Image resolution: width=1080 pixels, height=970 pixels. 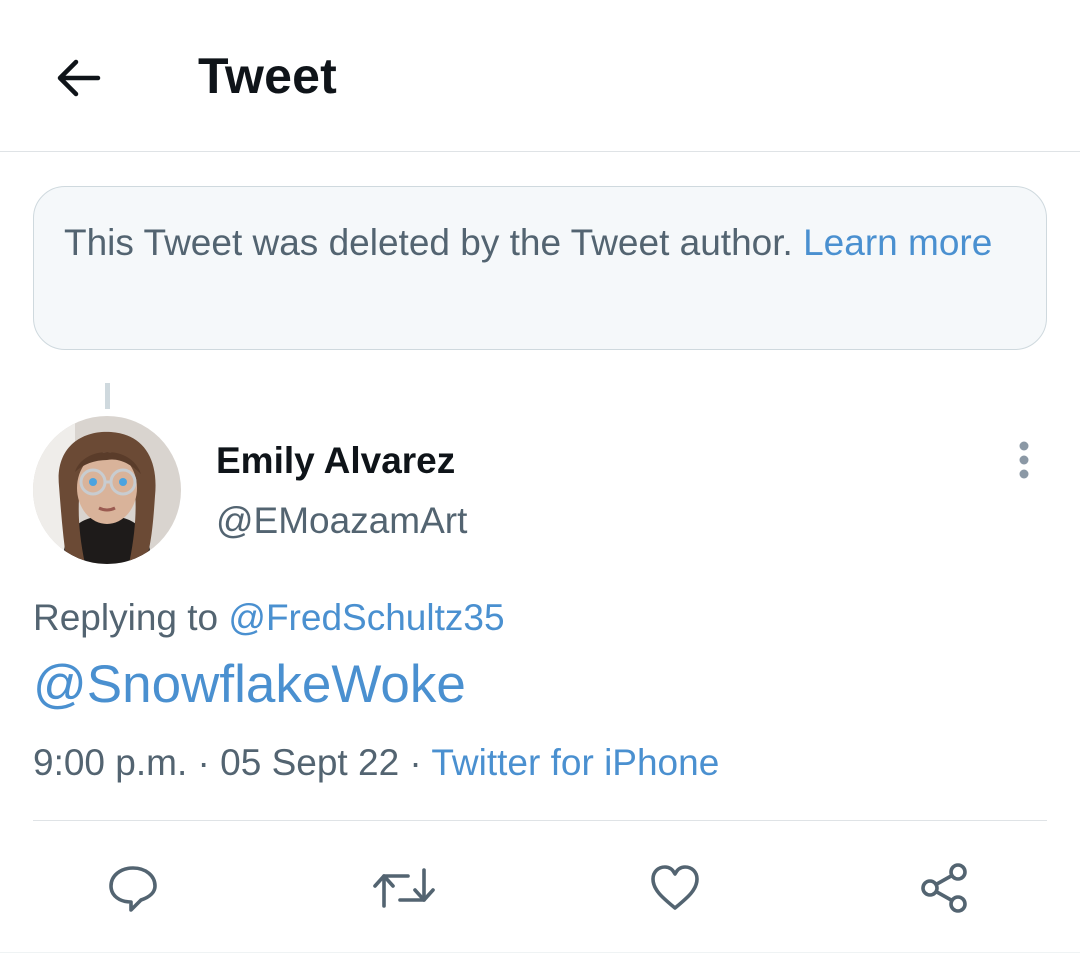 I want to click on like-button, so click(x=675, y=888).